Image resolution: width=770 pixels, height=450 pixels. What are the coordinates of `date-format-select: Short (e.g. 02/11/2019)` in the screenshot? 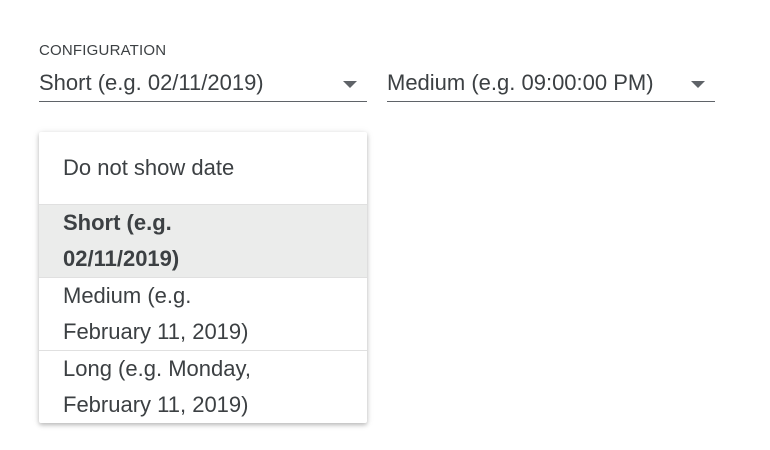 It's located at (203, 84).